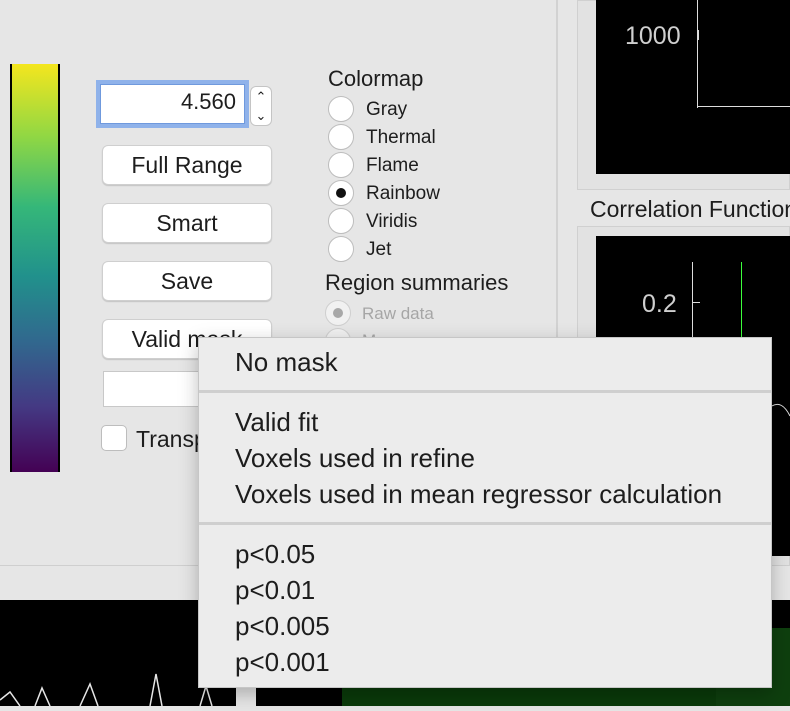 The image size is (790, 711). What do you see at coordinates (341, 137) in the screenshot?
I see `radio-thermal` at bounding box center [341, 137].